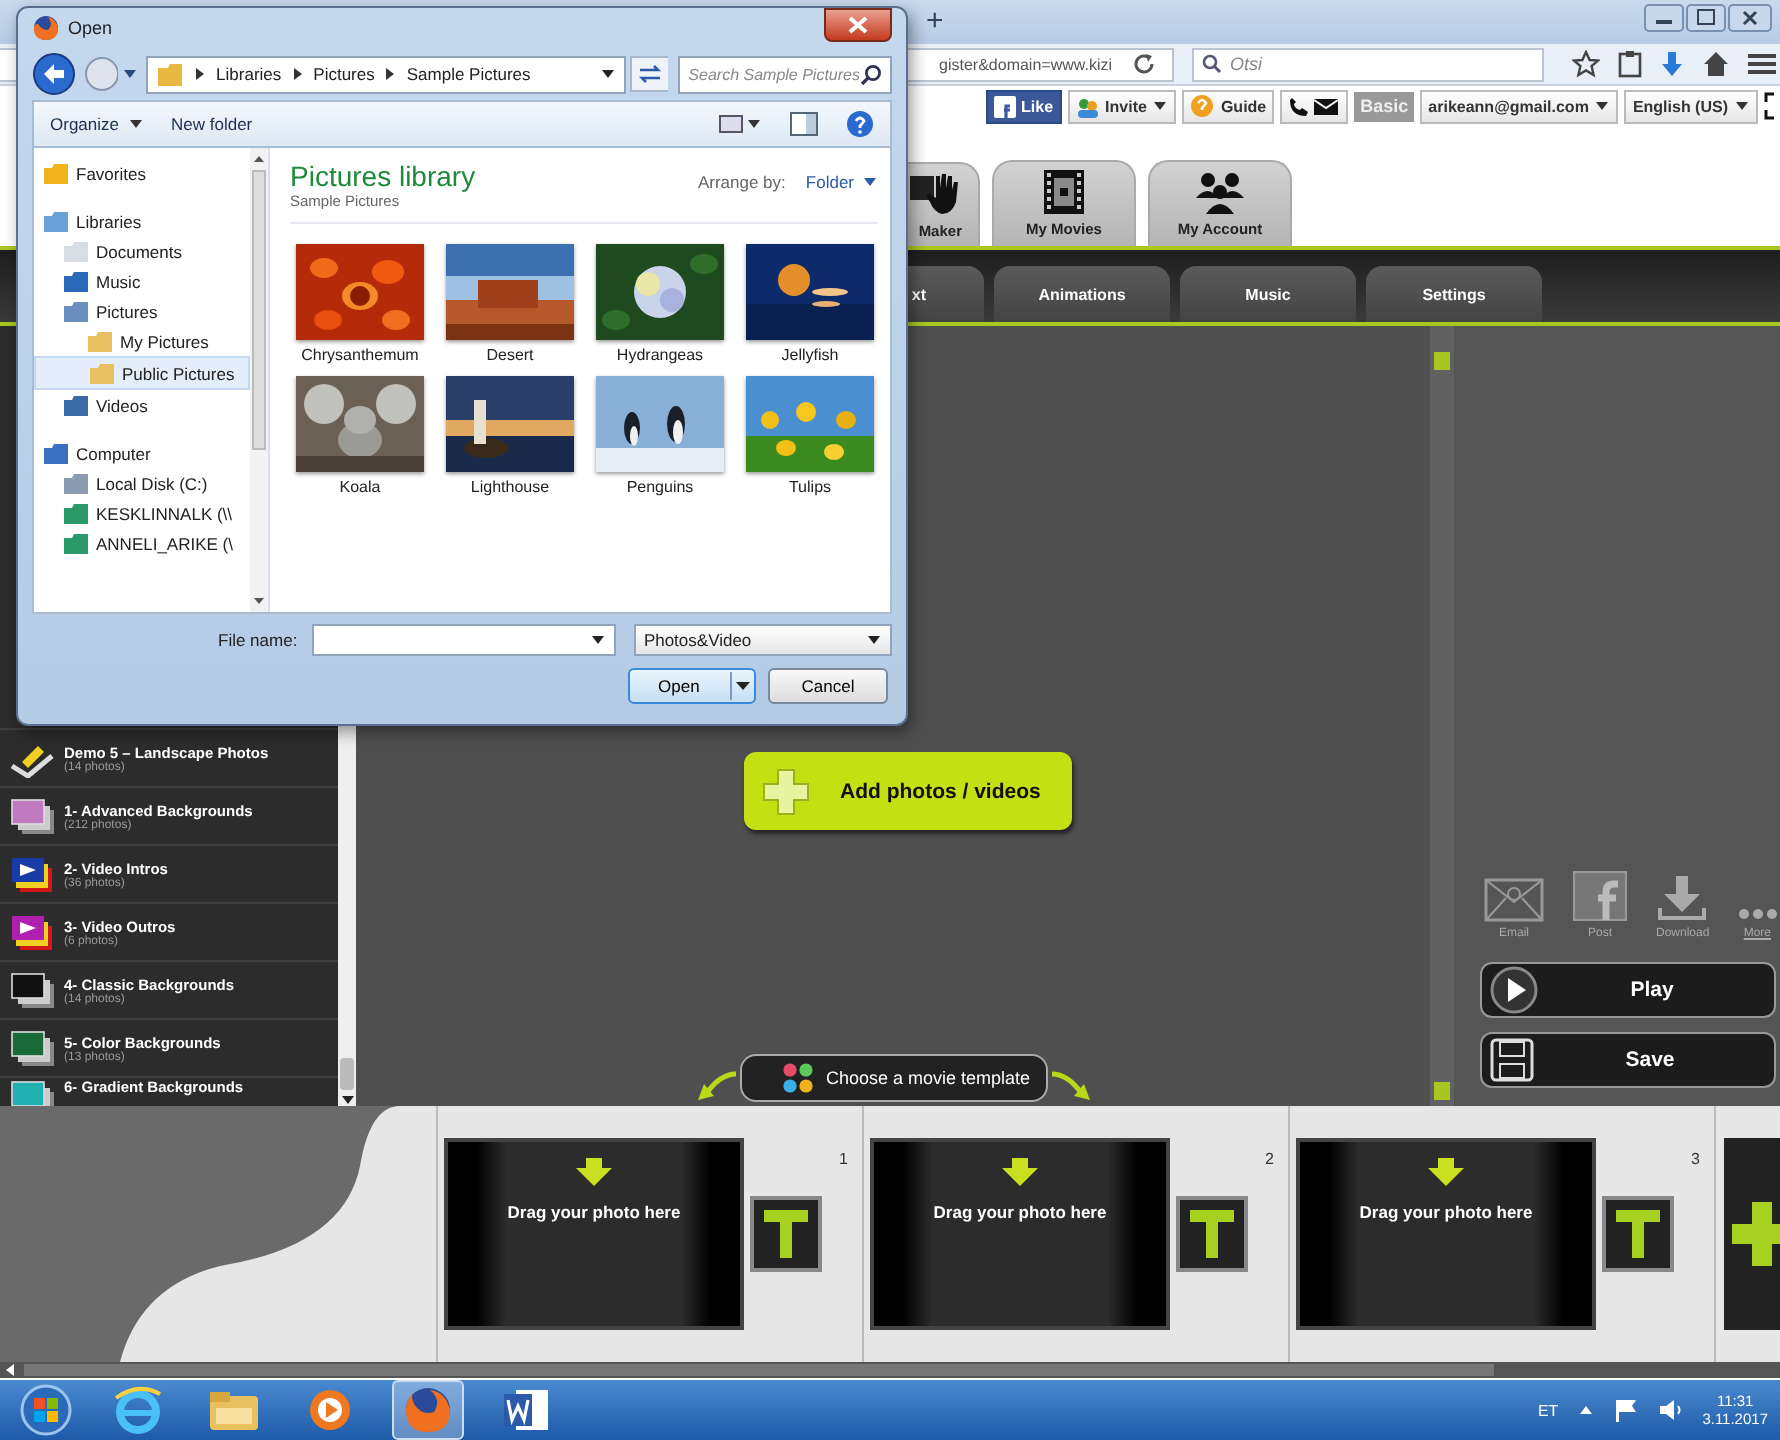 The height and width of the screenshot is (1440, 1780). What do you see at coordinates (142, 483) in the screenshot?
I see `nav-item: Local Disk (C:)` at bounding box center [142, 483].